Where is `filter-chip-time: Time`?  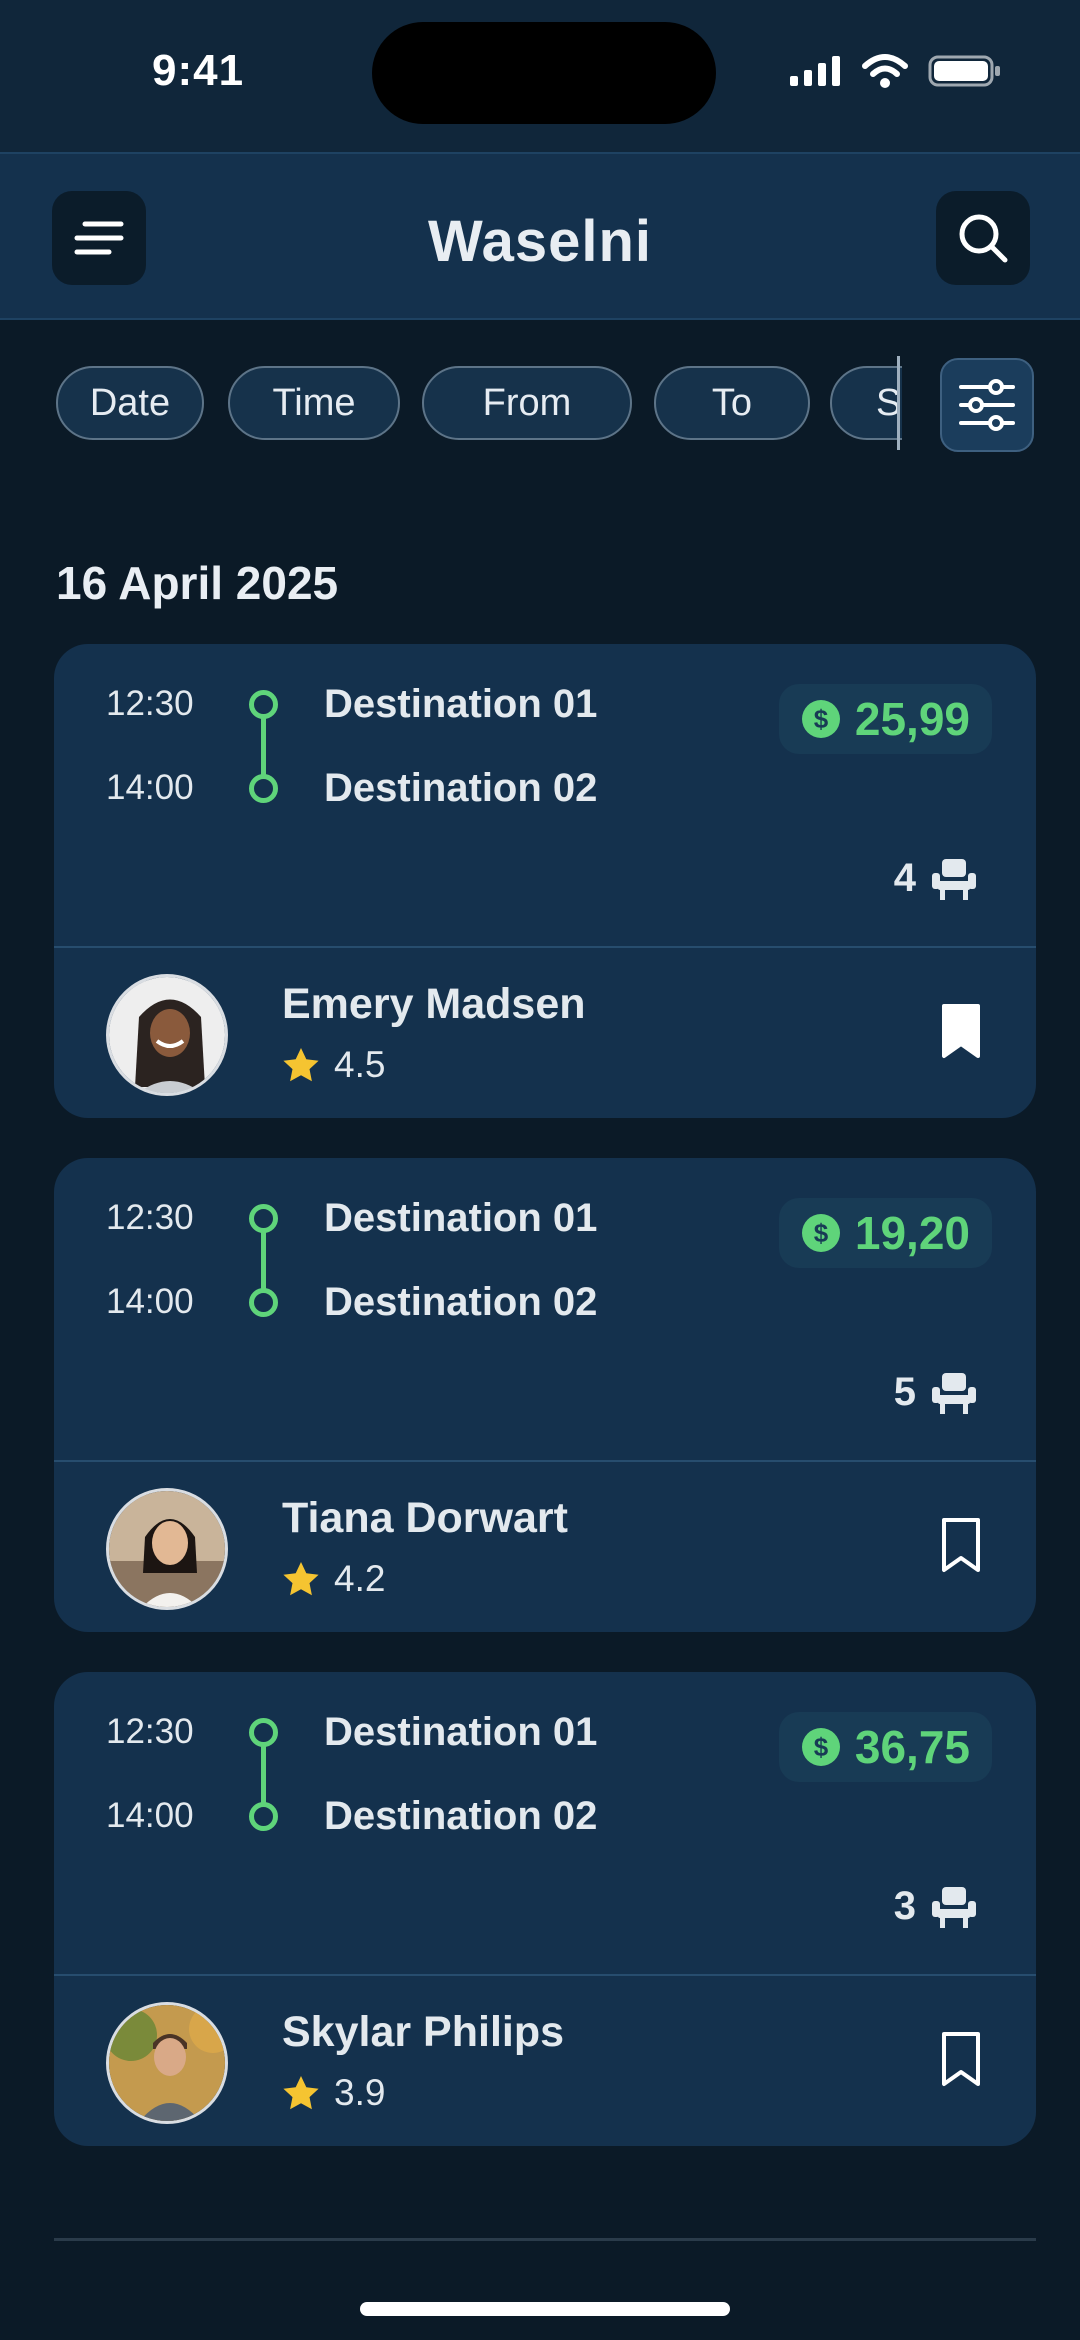
filter-chip-time: Time is located at coordinates (314, 403).